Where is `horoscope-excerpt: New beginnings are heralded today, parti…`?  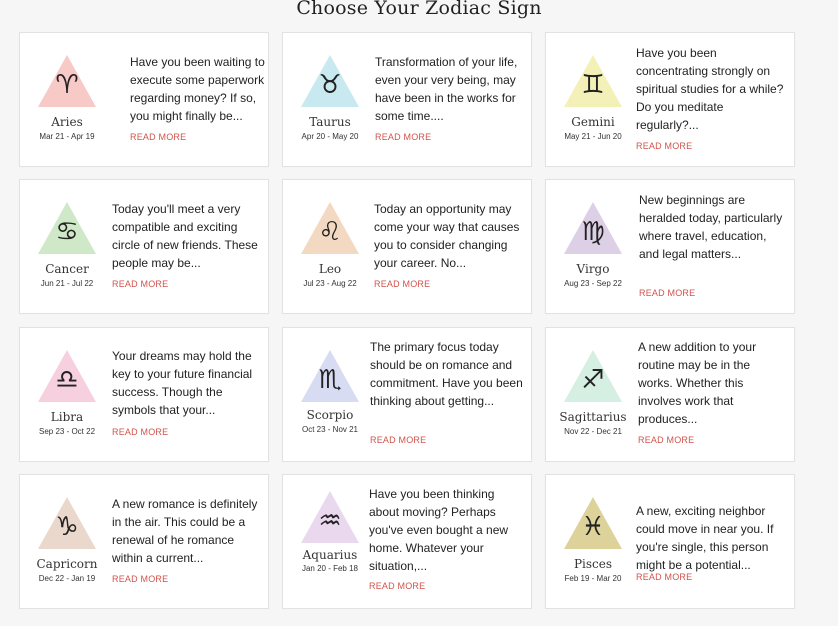 horoscope-excerpt: New beginnings are heralded today, parti… is located at coordinates (711, 227).